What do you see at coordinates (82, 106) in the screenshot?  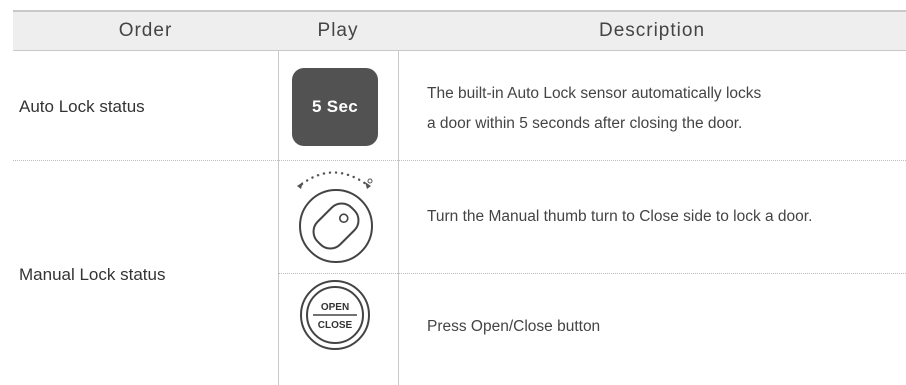 I see `auto-lock-status-label: Auto Lock status` at bounding box center [82, 106].